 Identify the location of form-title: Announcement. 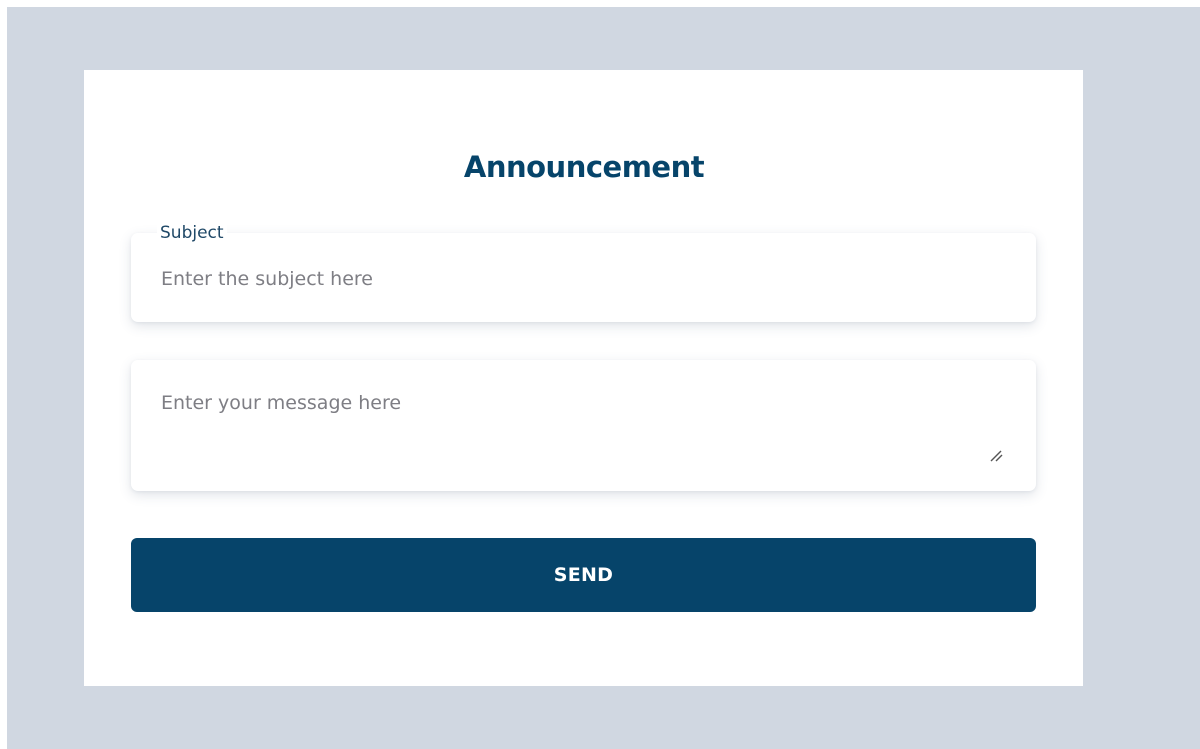
(584, 167).